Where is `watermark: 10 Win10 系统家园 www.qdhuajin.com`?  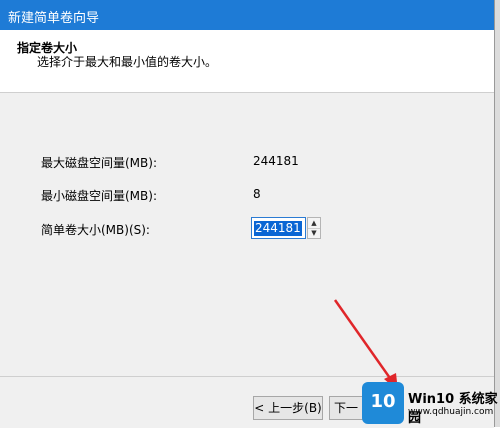
watermark: 10 Win10 系统家园 www.qdhuajin.com is located at coordinates (431, 401).